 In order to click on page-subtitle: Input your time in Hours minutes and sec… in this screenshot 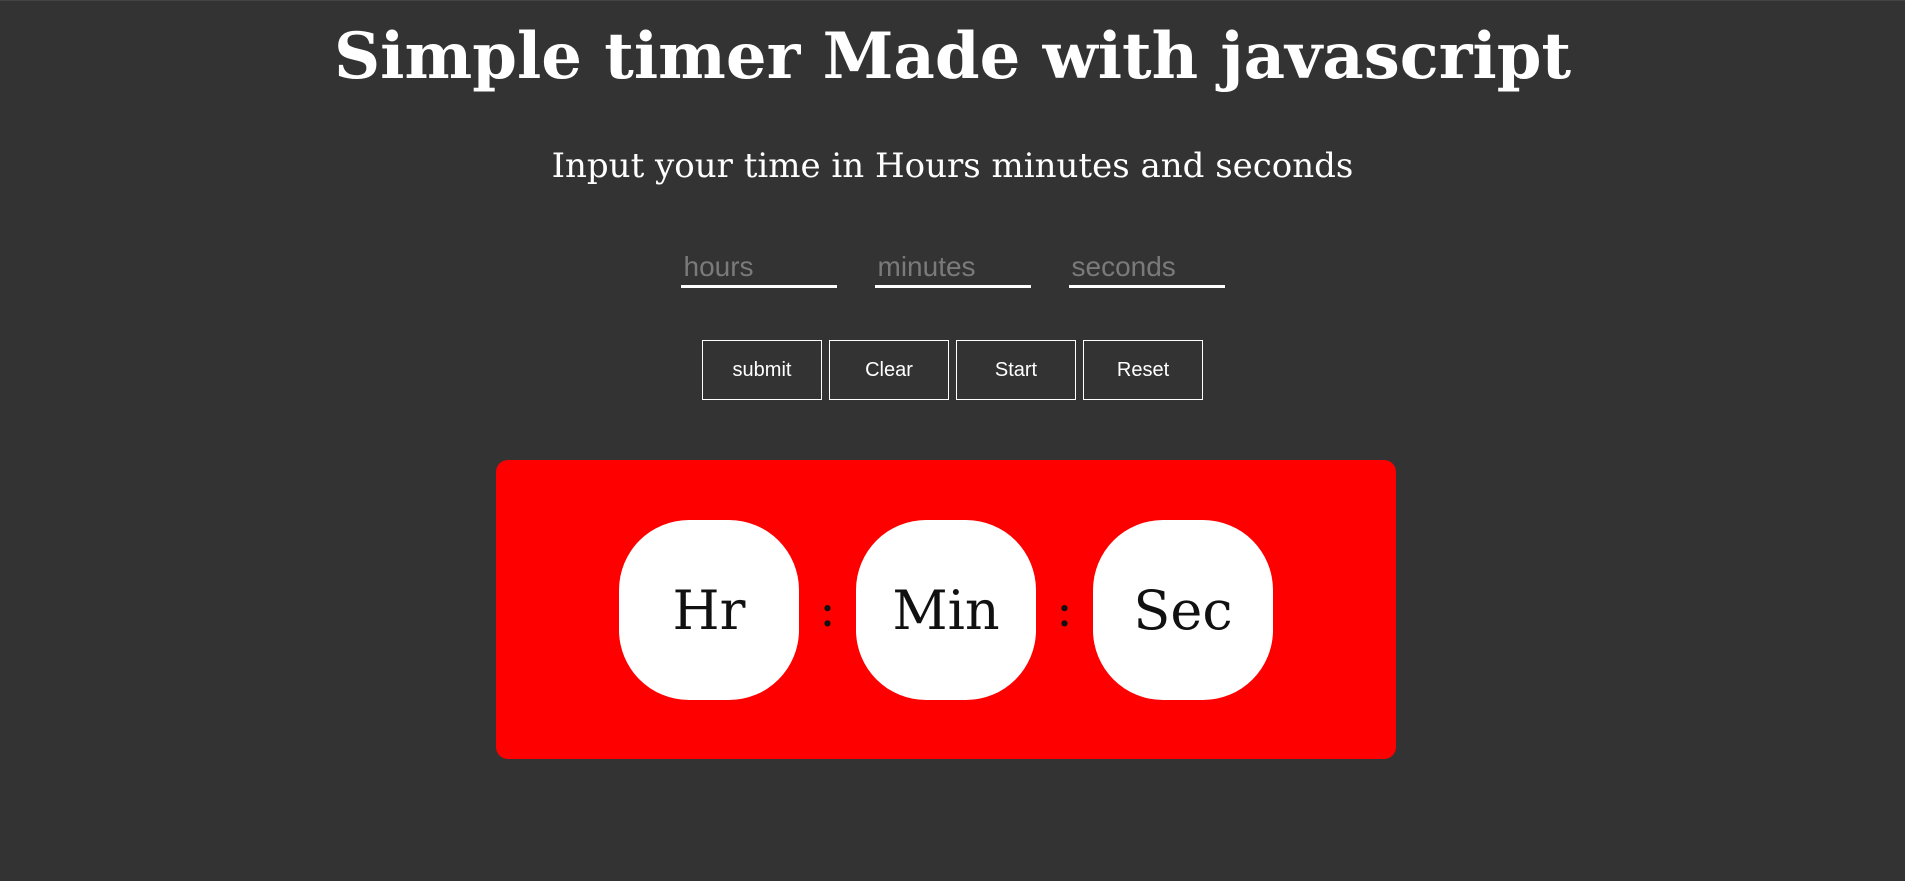, I will do `click(952, 166)`.